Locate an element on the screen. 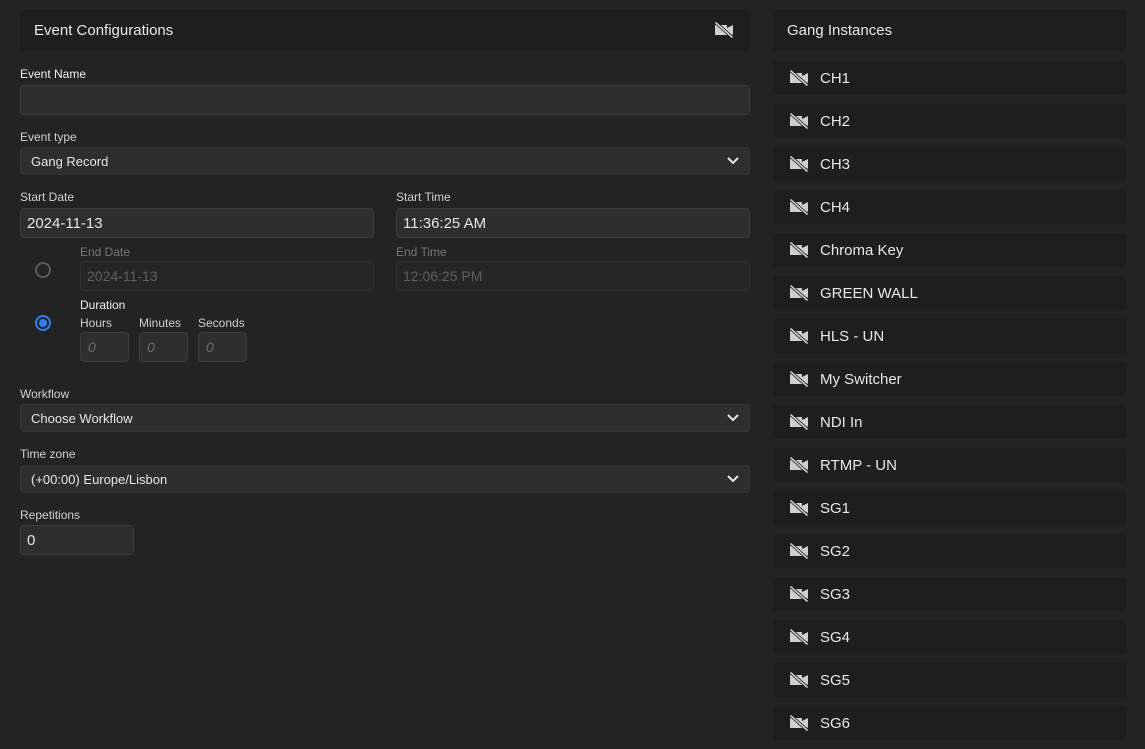  end-date-label: End Date is located at coordinates (105, 252).